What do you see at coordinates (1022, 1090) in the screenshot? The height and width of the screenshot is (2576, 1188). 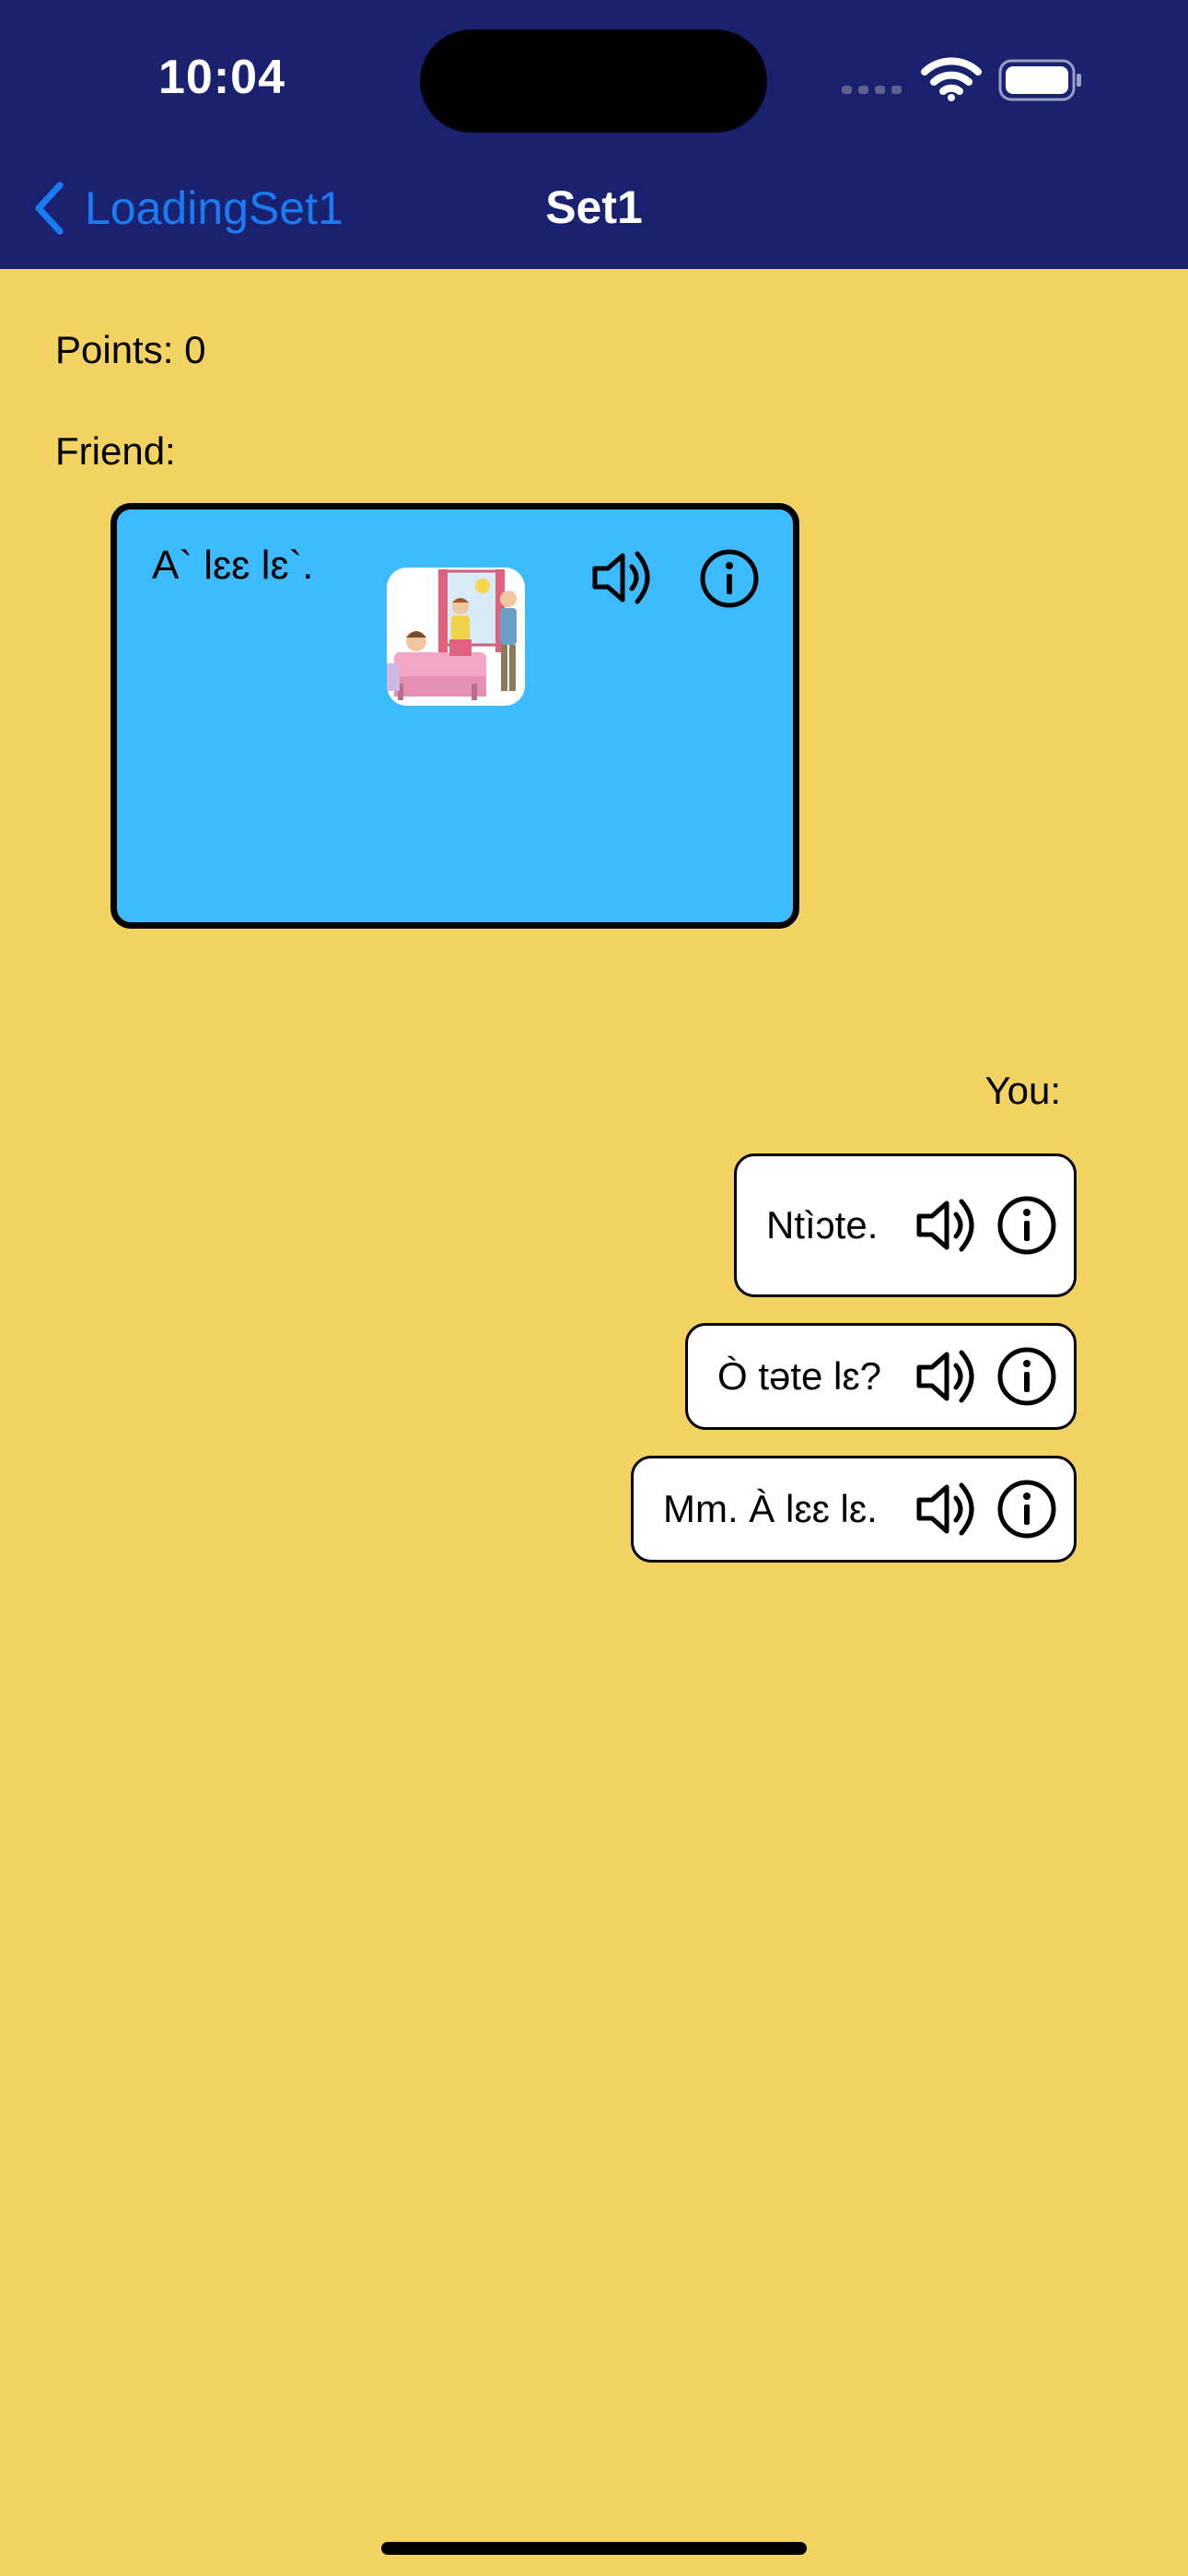 I see `you-label: You:` at bounding box center [1022, 1090].